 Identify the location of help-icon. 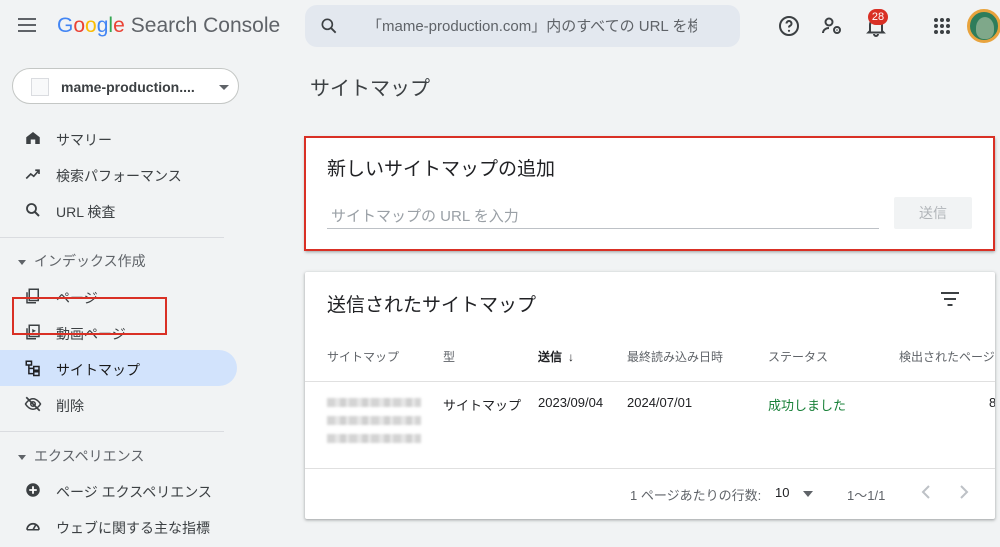
(789, 26).